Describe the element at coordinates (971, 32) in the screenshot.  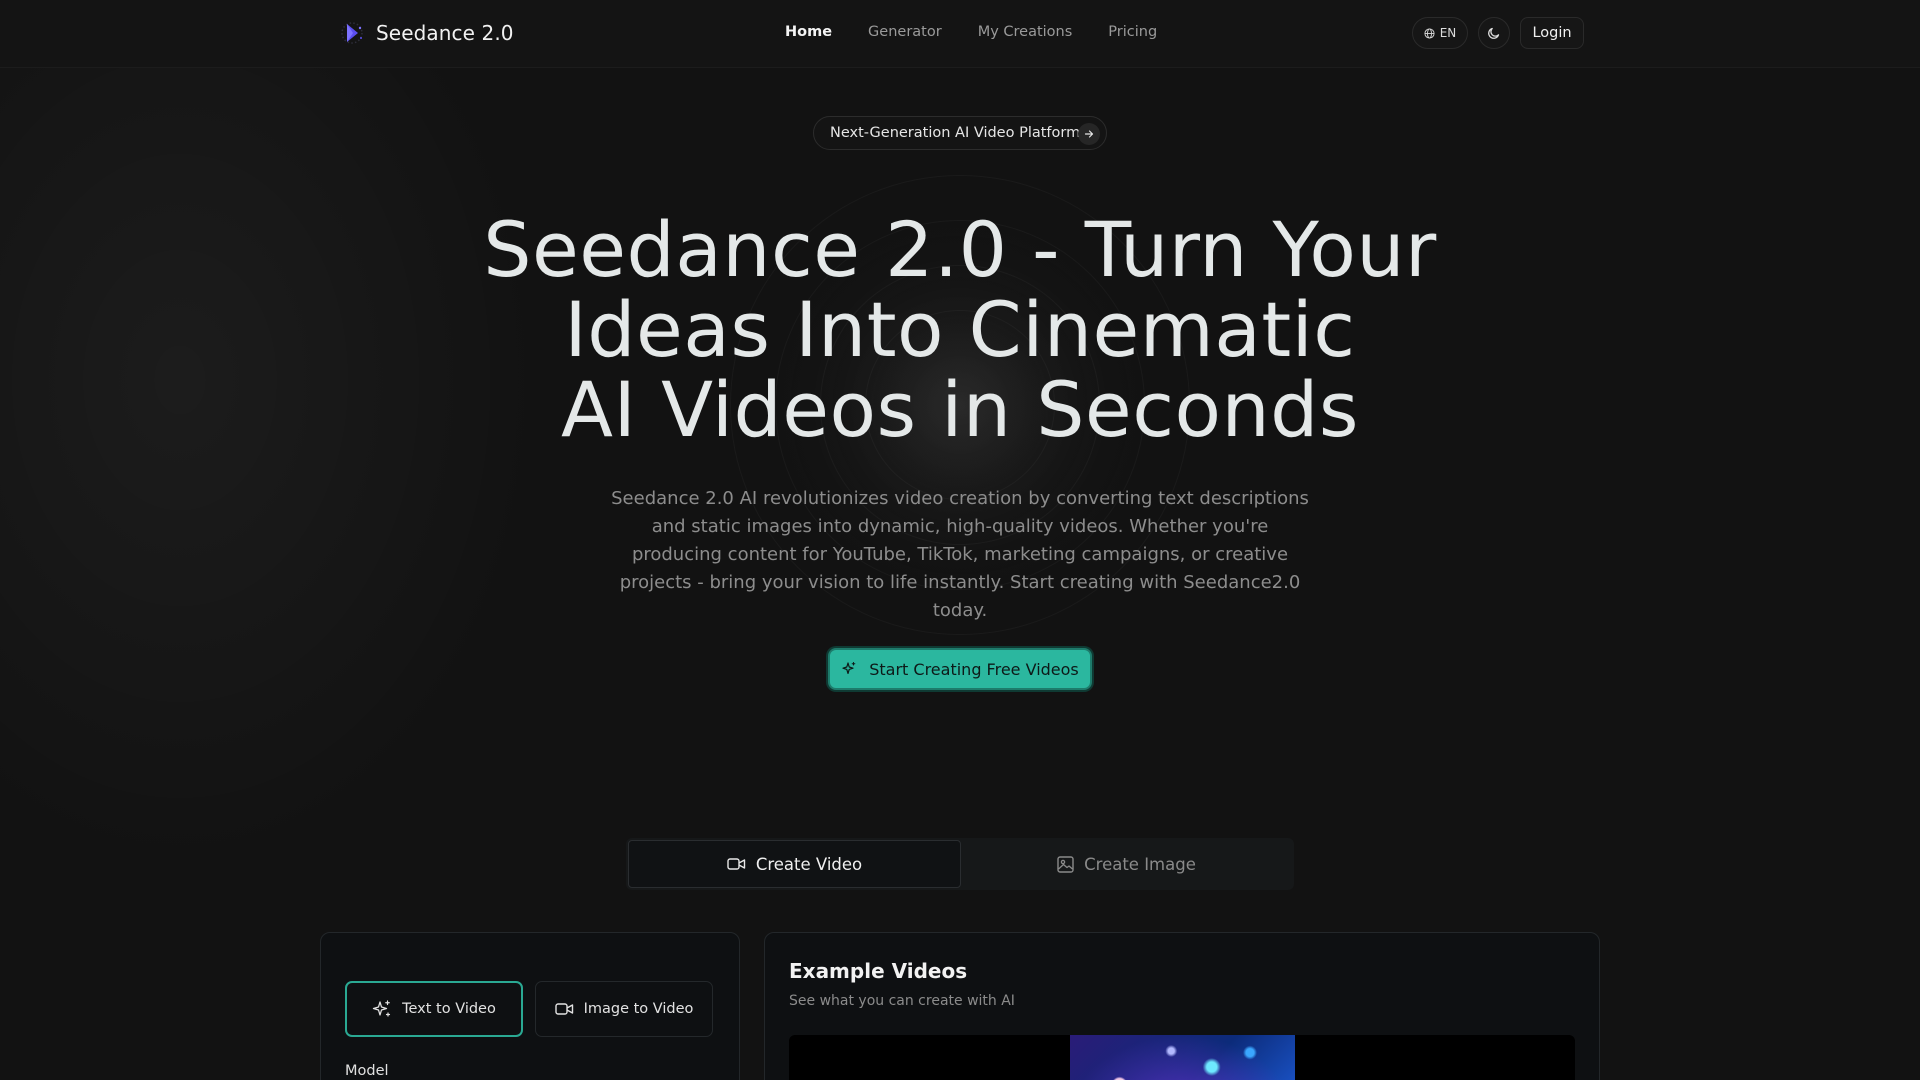
I see `main-nav: Home Generator My Creations Pricing` at that location.